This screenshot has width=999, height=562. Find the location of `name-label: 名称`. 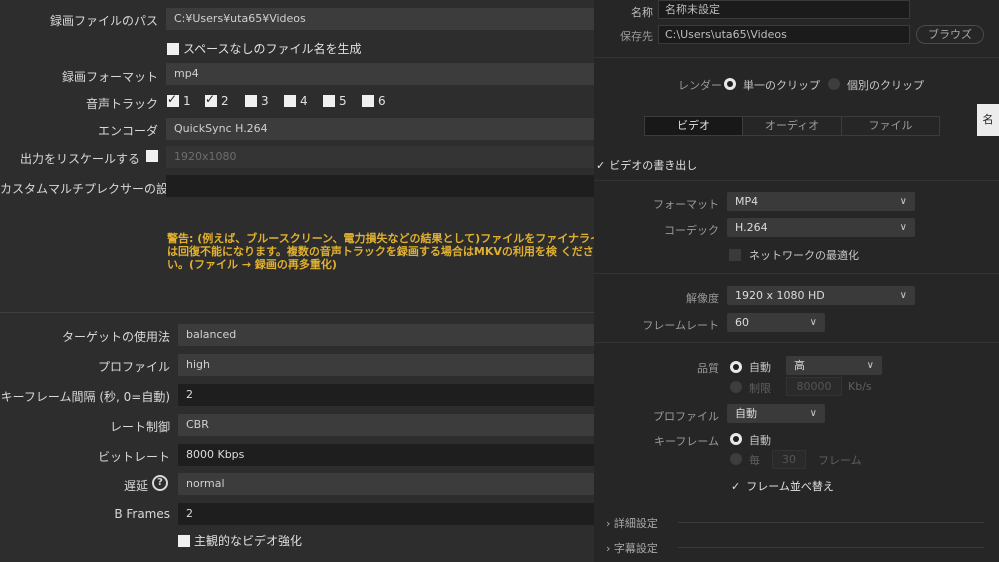

name-label: 名称 is located at coordinates (642, 12).